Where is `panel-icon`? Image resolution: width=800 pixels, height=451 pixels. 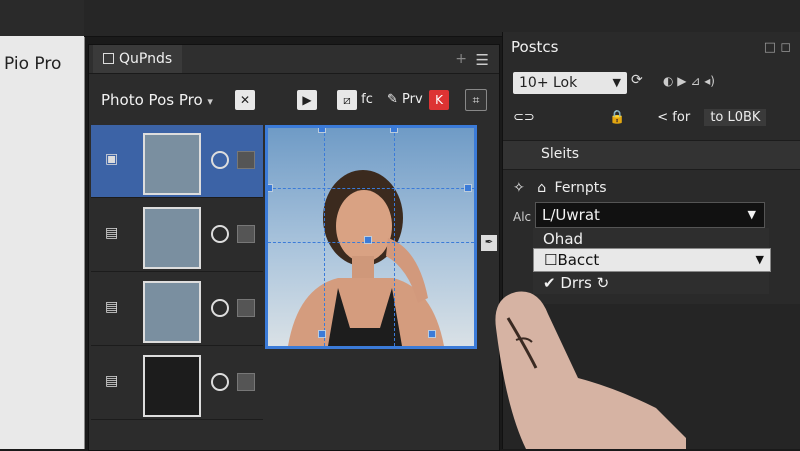
panel-icon is located at coordinates (108, 58).